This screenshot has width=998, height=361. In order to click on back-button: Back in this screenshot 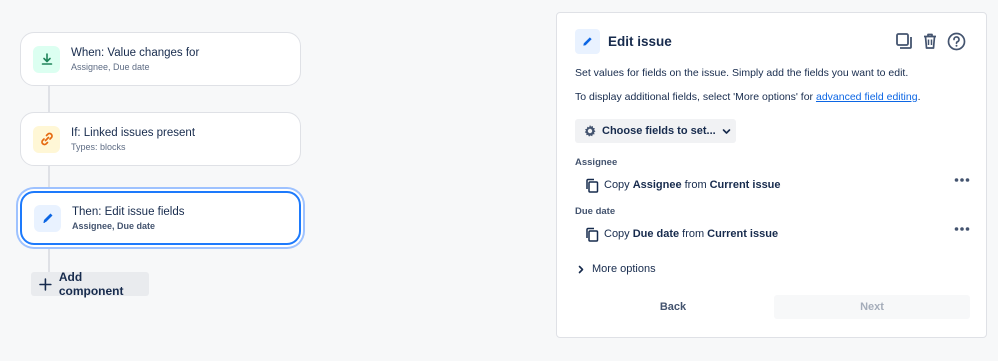, I will do `click(673, 307)`.